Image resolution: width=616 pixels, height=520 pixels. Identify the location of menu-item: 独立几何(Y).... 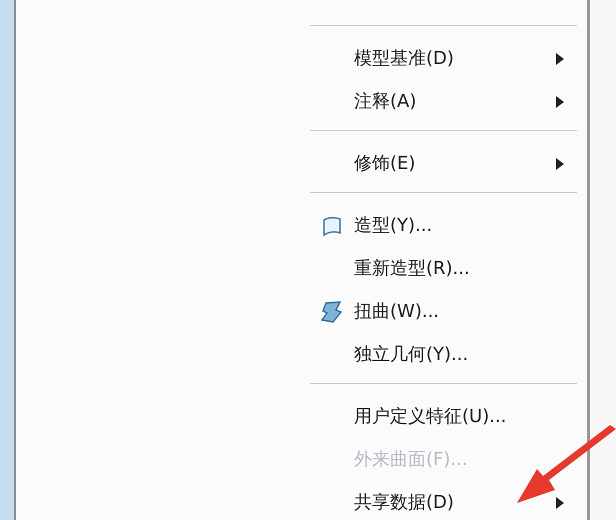
(465, 354).